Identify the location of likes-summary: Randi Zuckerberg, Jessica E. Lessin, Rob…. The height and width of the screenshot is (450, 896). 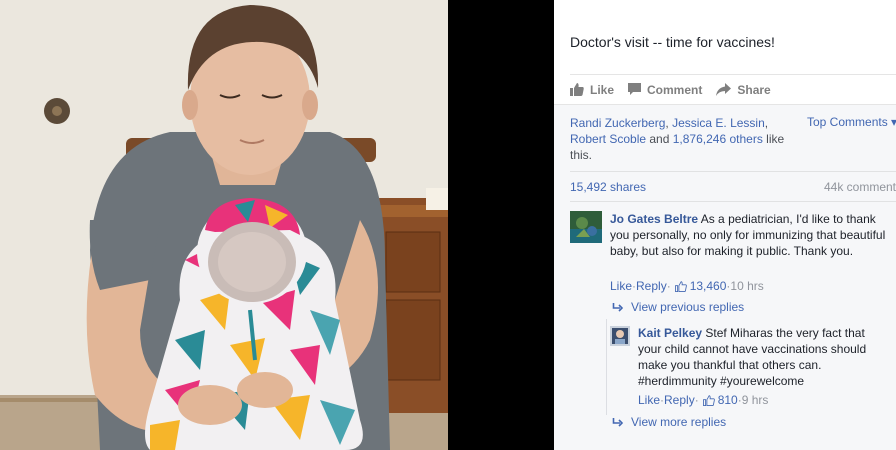
(685, 139).